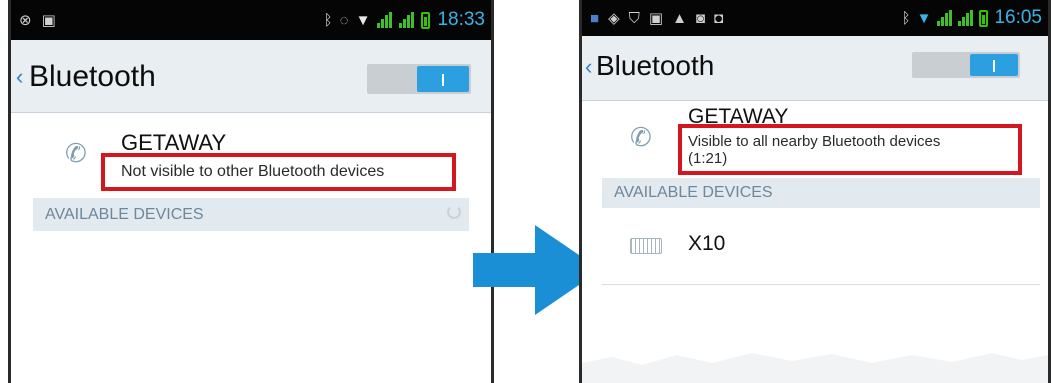  I want to click on gps-icon: ◈, so click(614, 18).